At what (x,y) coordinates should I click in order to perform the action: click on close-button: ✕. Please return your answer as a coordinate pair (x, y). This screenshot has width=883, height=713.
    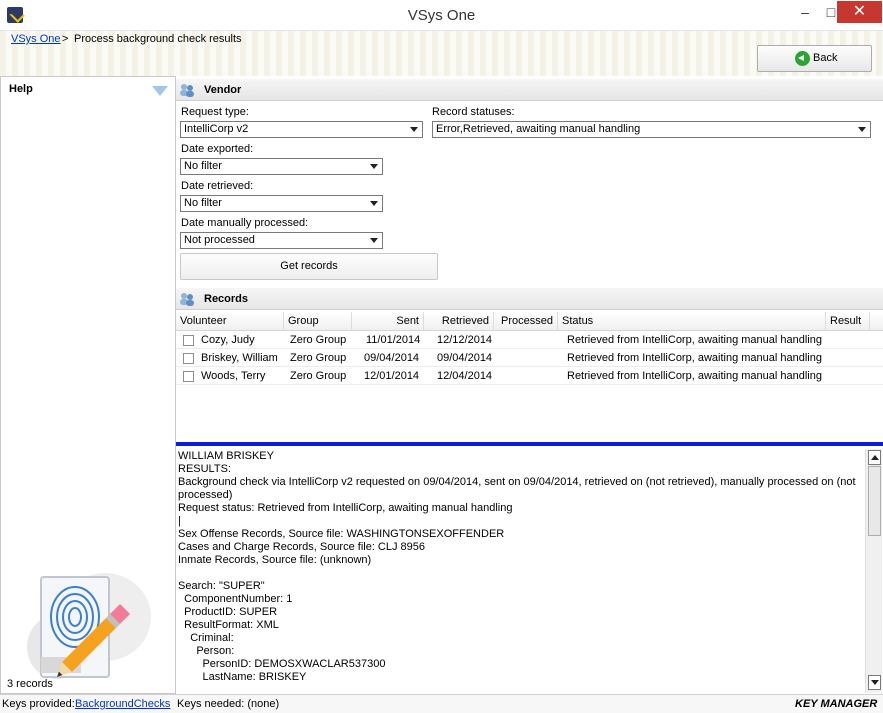
    Looking at the image, I should click on (859, 12).